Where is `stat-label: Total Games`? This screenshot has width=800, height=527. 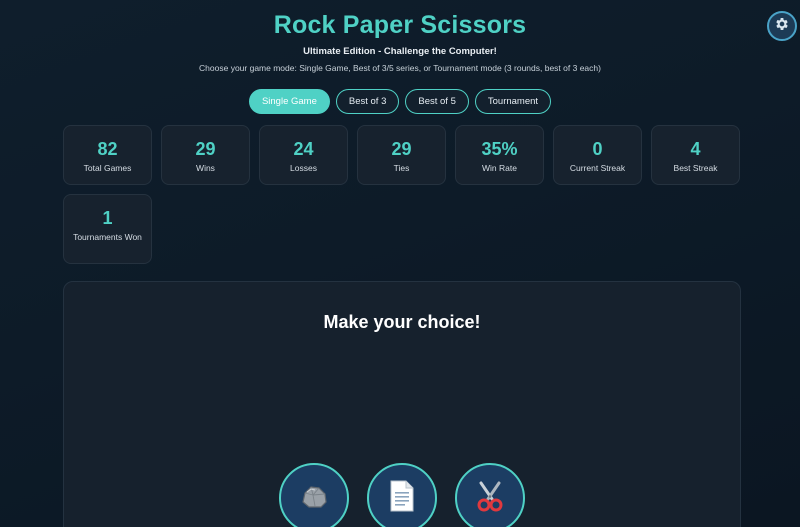 stat-label: Total Games is located at coordinates (107, 168).